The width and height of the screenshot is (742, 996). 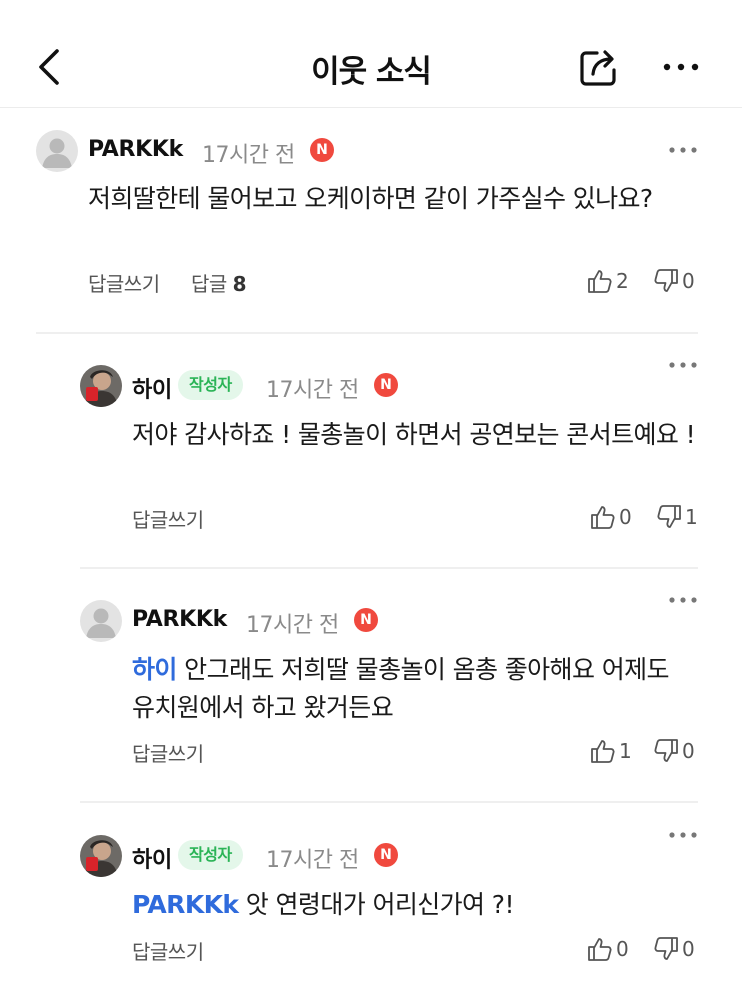 What do you see at coordinates (210, 855) in the screenshot?
I see `author-badge: 작성자` at bounding box center [210, 855].